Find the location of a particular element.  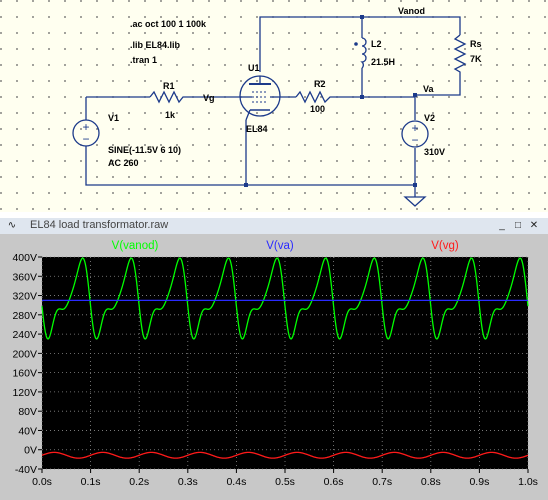

x-tick-label: 0.2s is located at coordinates (139, 482).